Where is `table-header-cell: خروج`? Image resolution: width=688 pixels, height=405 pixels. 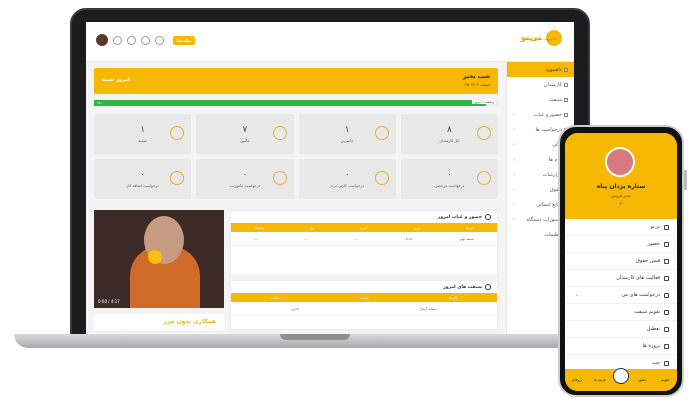 table-header-cell: خروج is located at coordinates (364, 227).